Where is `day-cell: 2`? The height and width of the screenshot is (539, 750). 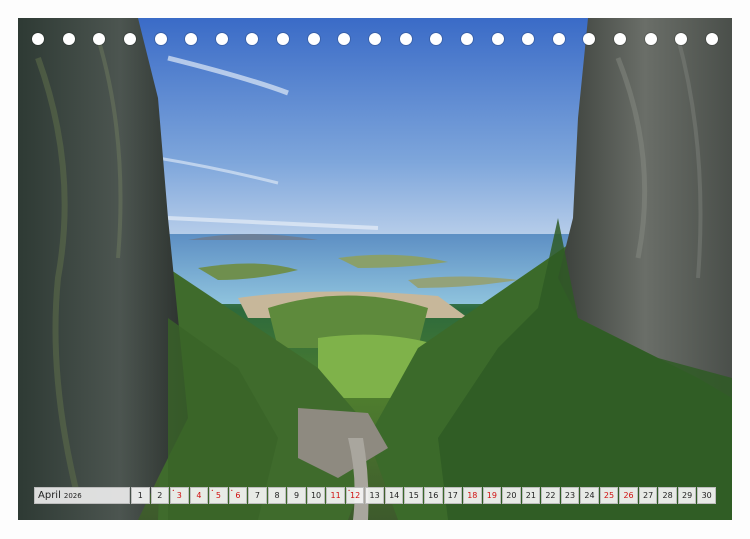 day-cell: 2 is located at coordinates (160, 495).